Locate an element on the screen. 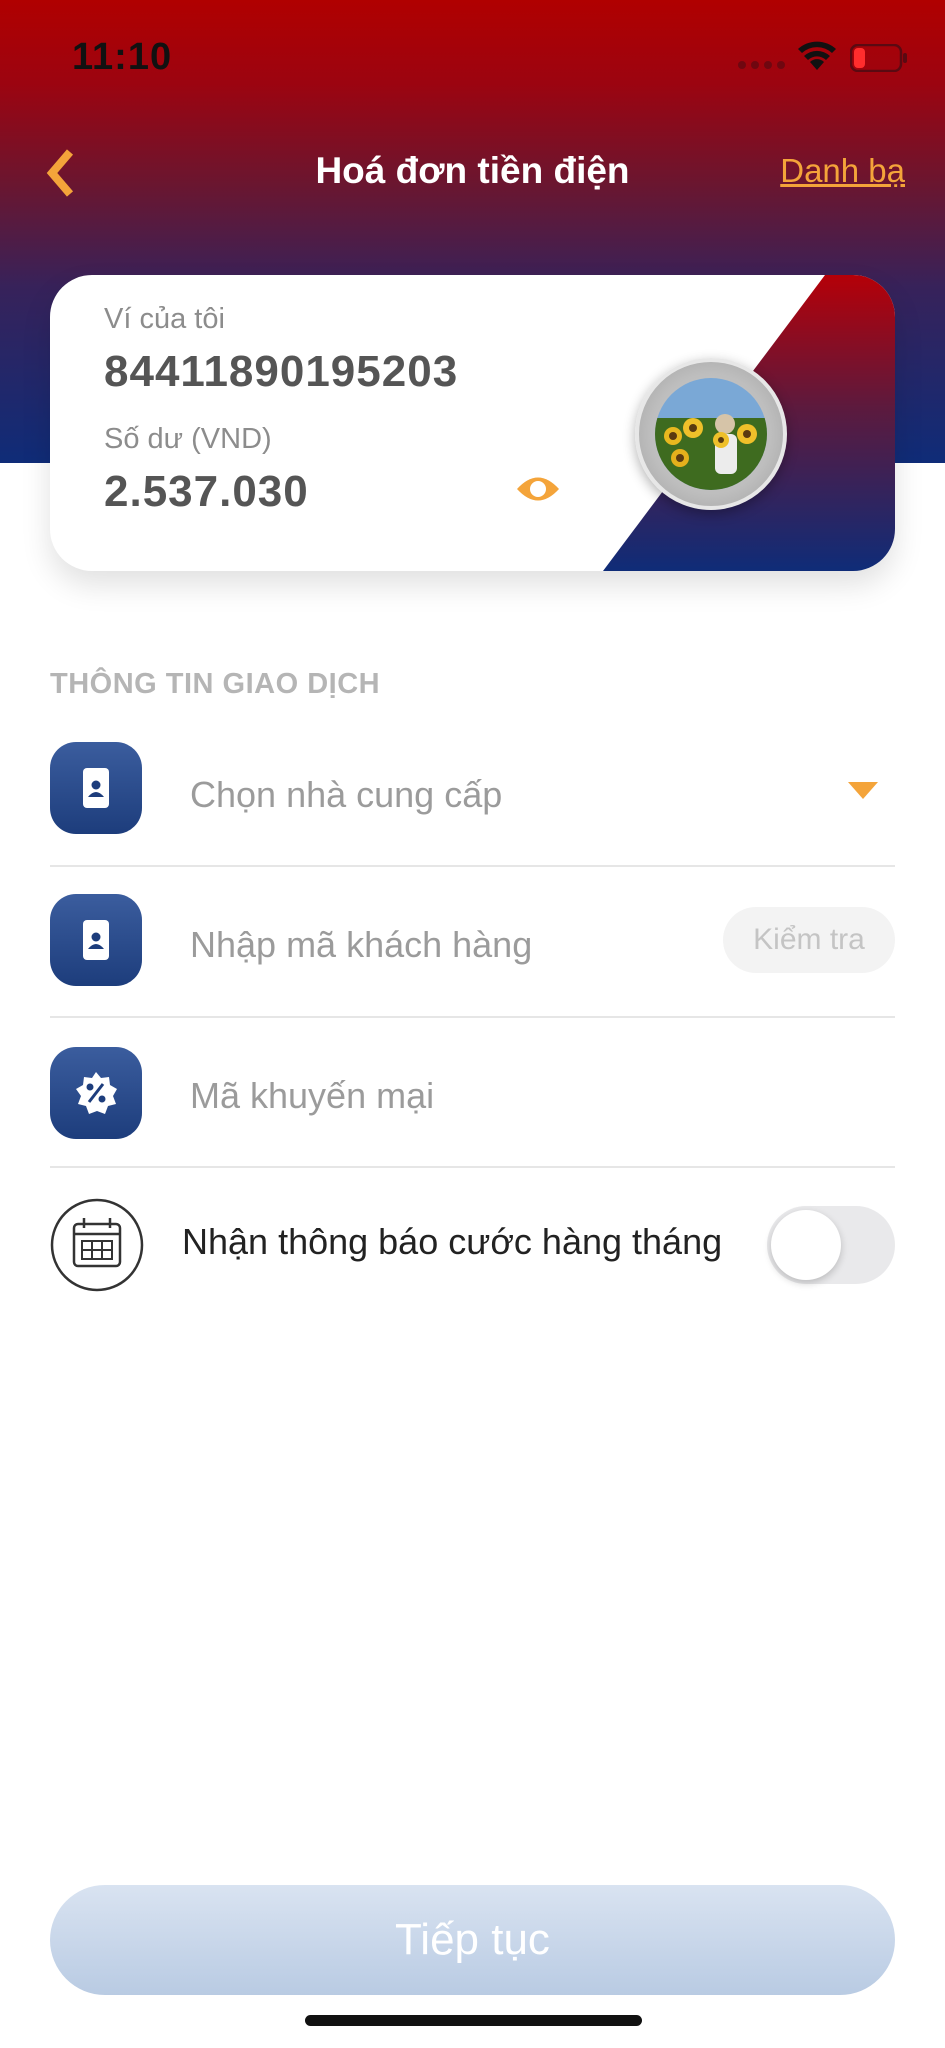 This screenshot has width=945, height=2048. navigation-bar: Hoá đơn tiền điện Danh bạ is located at coordinates (472, 170).